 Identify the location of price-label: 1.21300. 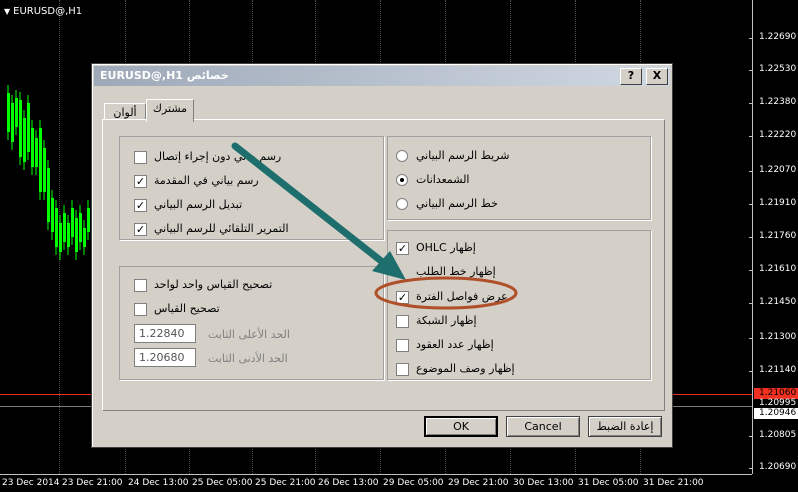
(778, 337).